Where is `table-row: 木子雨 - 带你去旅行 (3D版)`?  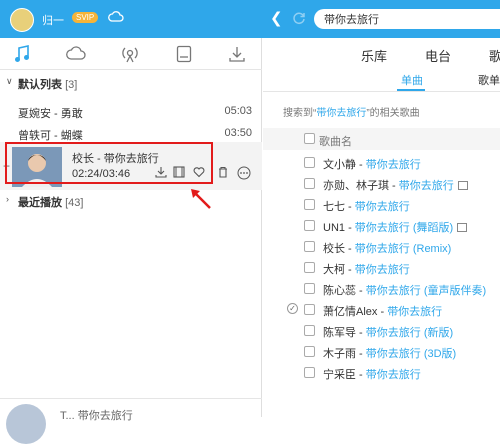
table-row: 木子雨 - 带你去旅行 (3D版) is located at coordinates (381, 351).